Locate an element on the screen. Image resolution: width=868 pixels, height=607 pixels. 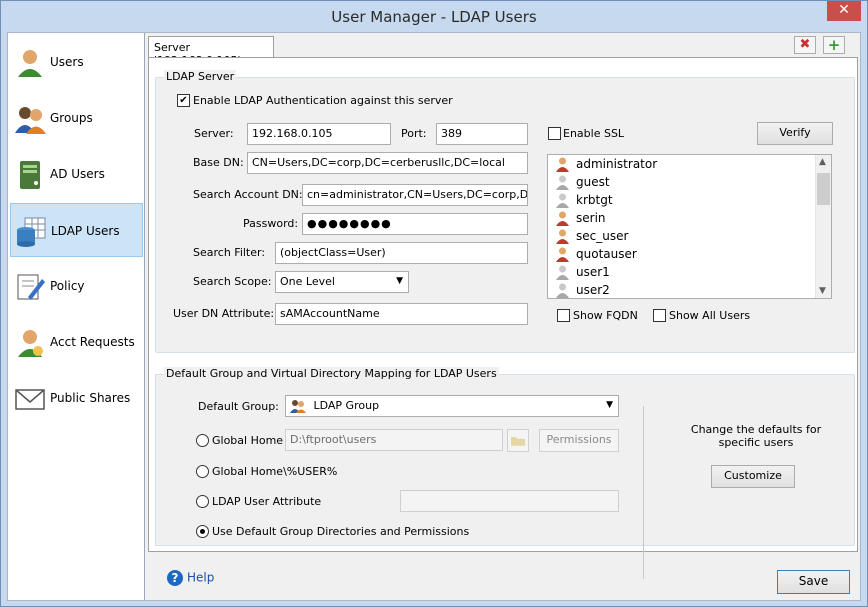
search-filter-input: (objectClass=User) is located at coordinates (401, 253).